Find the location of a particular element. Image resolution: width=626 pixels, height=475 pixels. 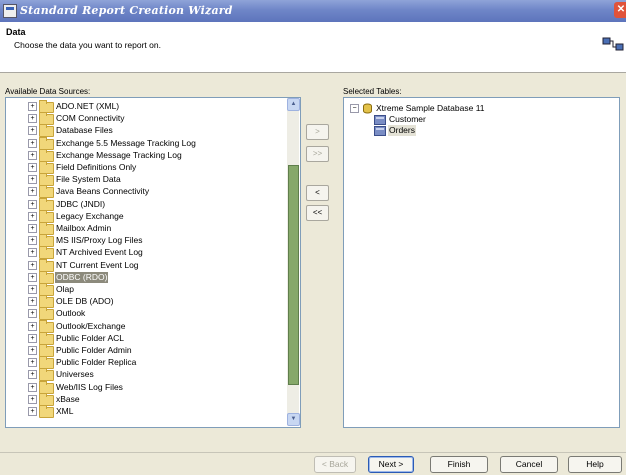

wizard-icon is located at coordinates (613, 44).